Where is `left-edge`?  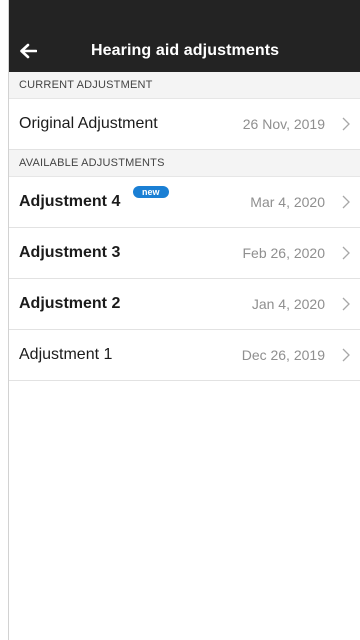
left-edge is located at coordinates (4, 320).